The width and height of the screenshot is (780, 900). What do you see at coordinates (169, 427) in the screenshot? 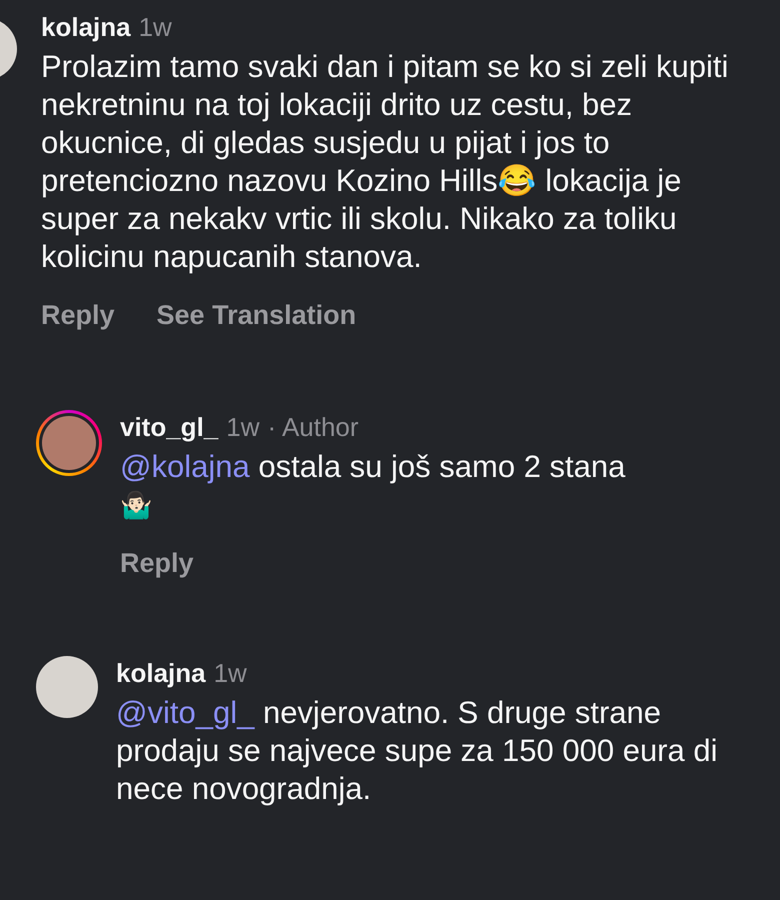
I see `username: vito_gl_` at bounding box center [169, 427].